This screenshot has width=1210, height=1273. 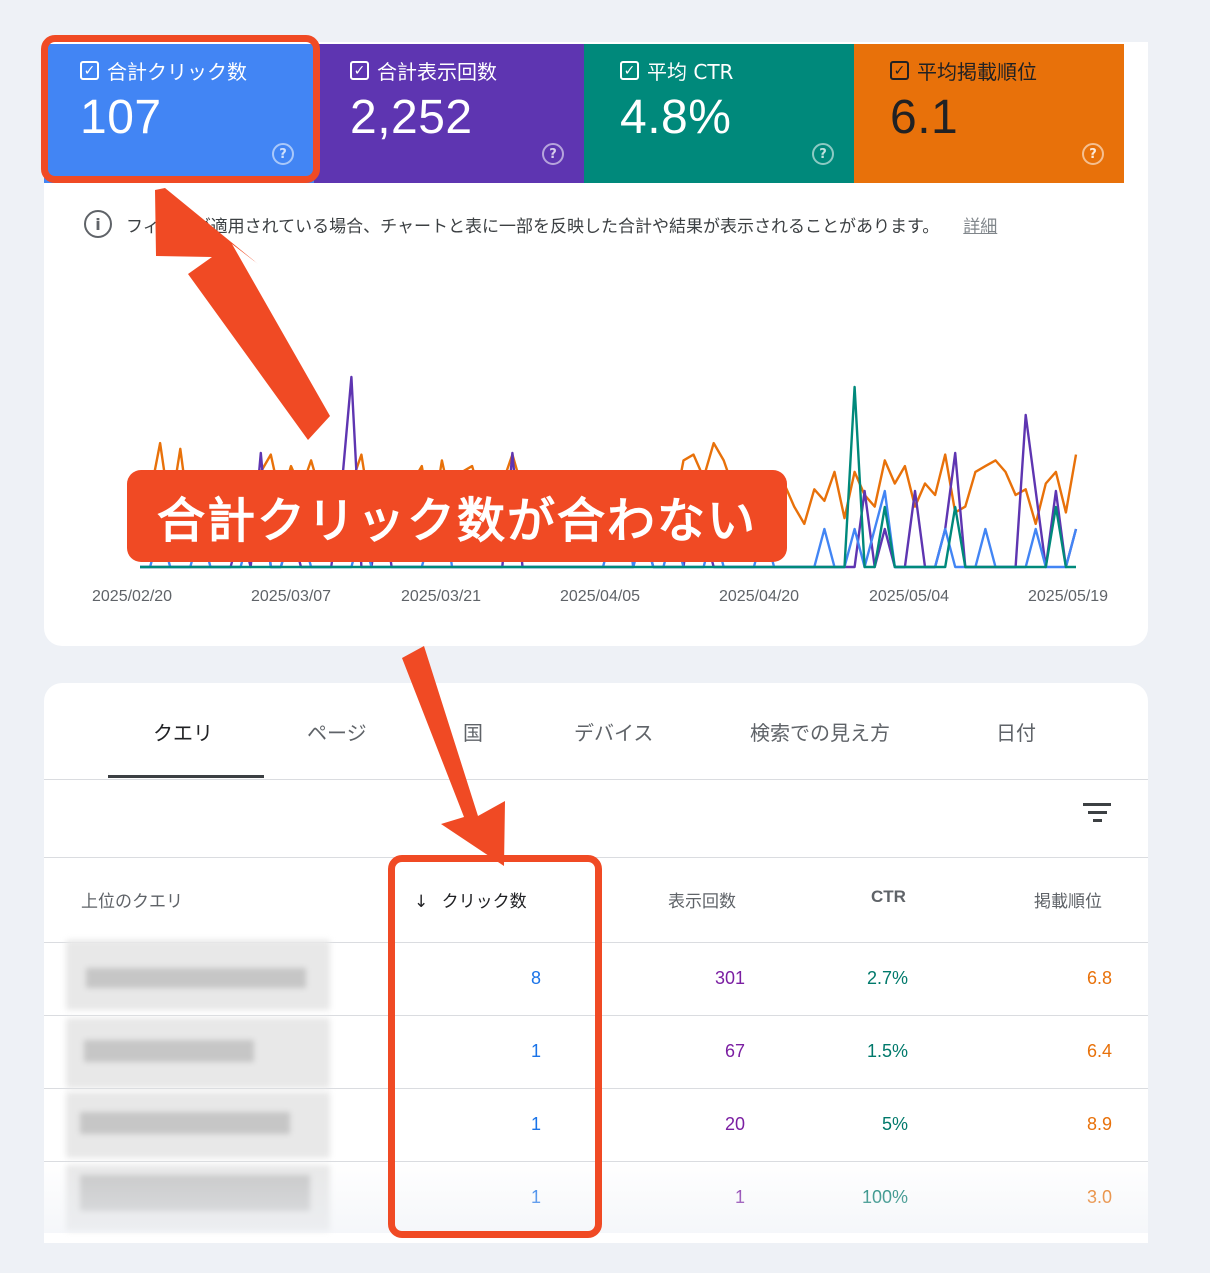 What do you see at coordinates (242, 314) in the screenshot?
I see `arrow-up-icon` at bounding box center [242, 314].